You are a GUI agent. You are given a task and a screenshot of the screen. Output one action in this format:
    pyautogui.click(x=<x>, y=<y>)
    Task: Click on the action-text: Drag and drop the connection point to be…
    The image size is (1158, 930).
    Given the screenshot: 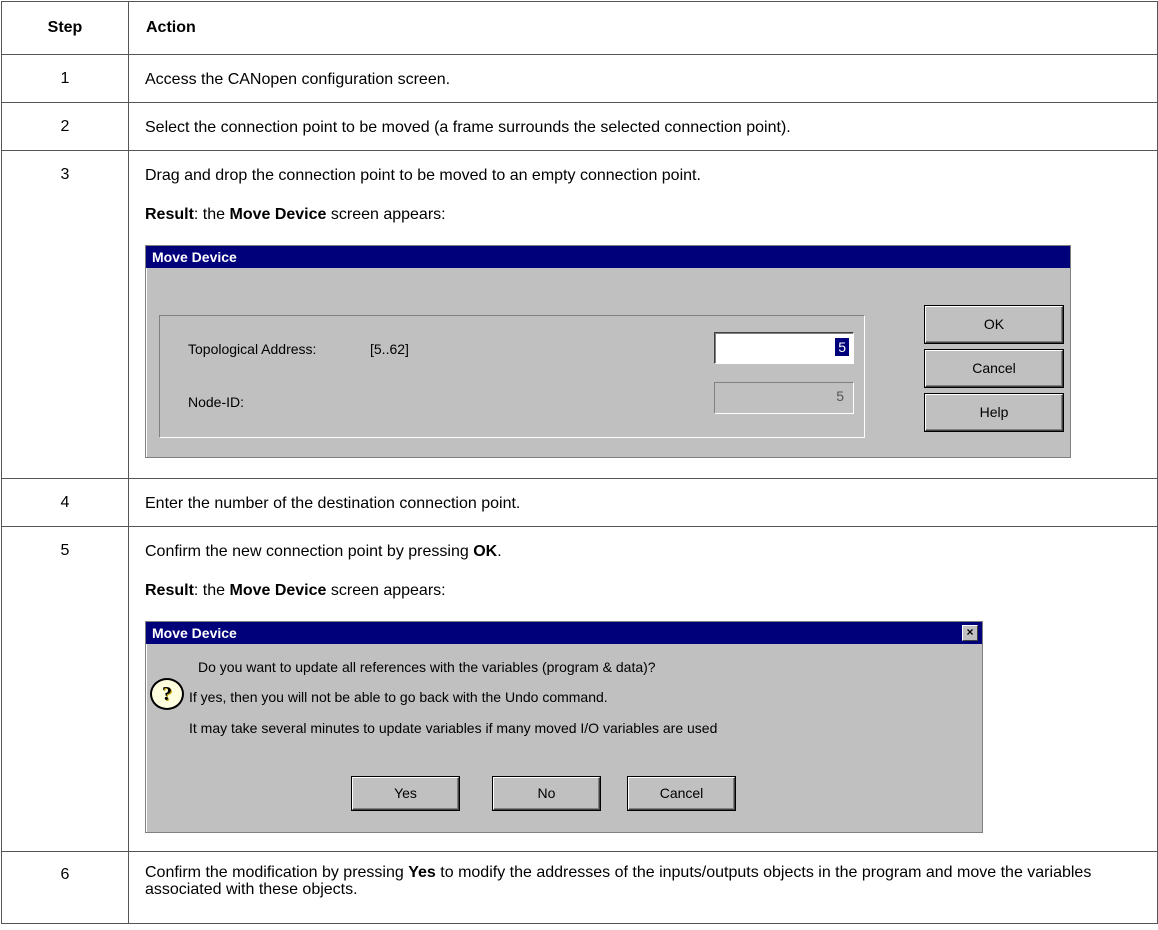 What is the action you would take?
    pyautogui.click(x=423, y=175)
    